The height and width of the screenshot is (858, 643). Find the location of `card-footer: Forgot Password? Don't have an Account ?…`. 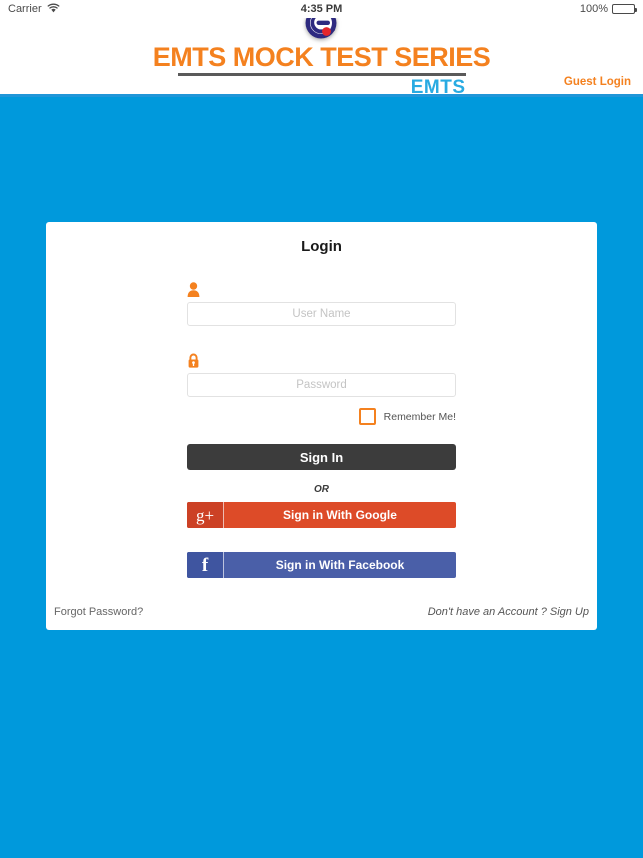

card-footer: Forgot Password? Don't have an Account ?… is located at coordinates (321, 612).